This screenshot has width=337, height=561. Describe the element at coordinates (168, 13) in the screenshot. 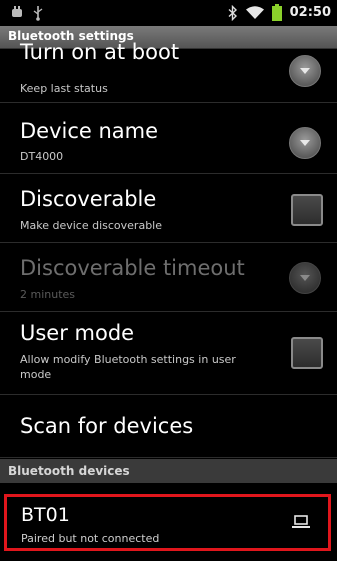

I see `status-bar: 02:50` at that location.